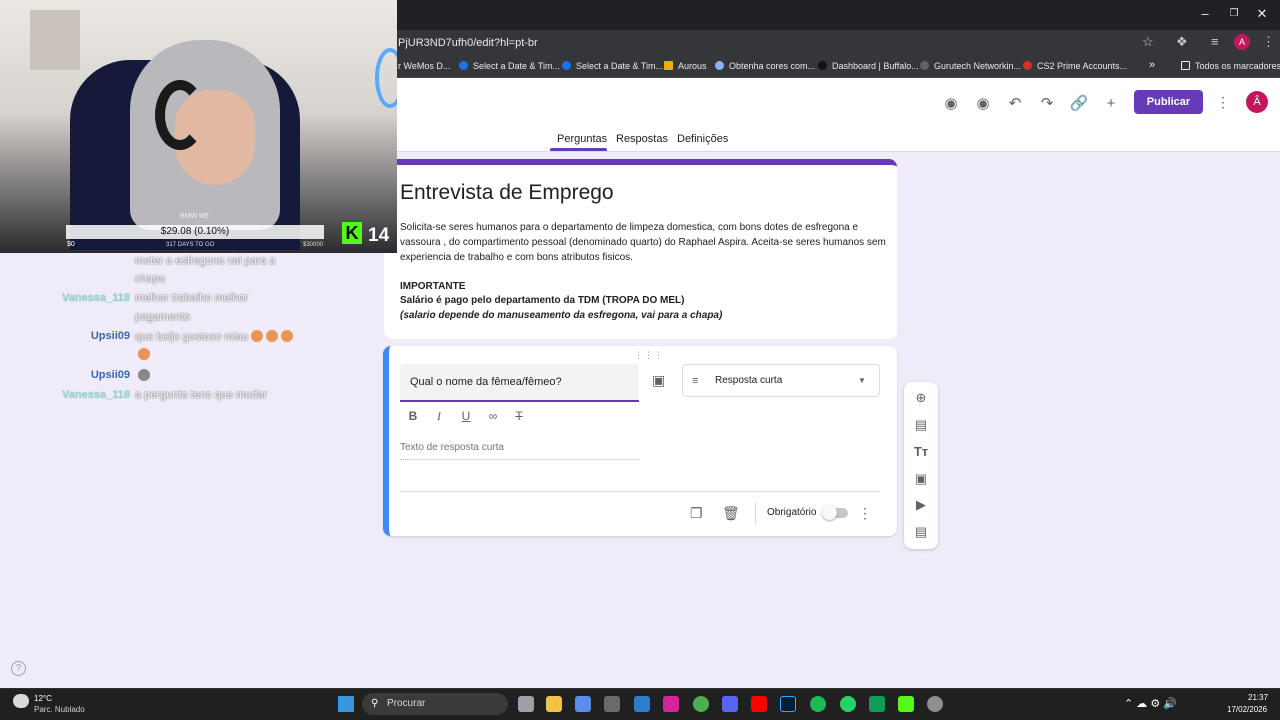 The image size is (1280, 720). What do you see at coordinates (1257, 102) in the screenshot?
I see `user-avatar: Â` at bounding box center [1257, 102].